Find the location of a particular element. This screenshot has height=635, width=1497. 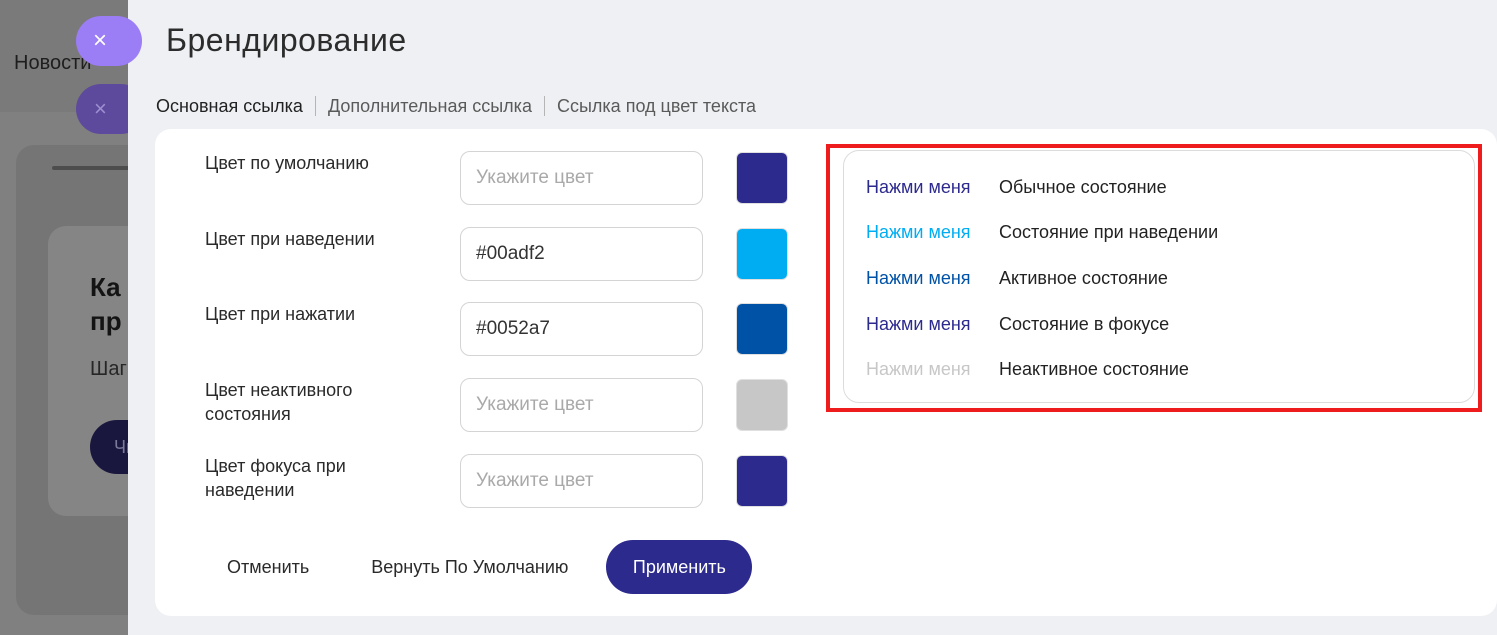

close-modal-button: × is located at coordinates (109, 41).